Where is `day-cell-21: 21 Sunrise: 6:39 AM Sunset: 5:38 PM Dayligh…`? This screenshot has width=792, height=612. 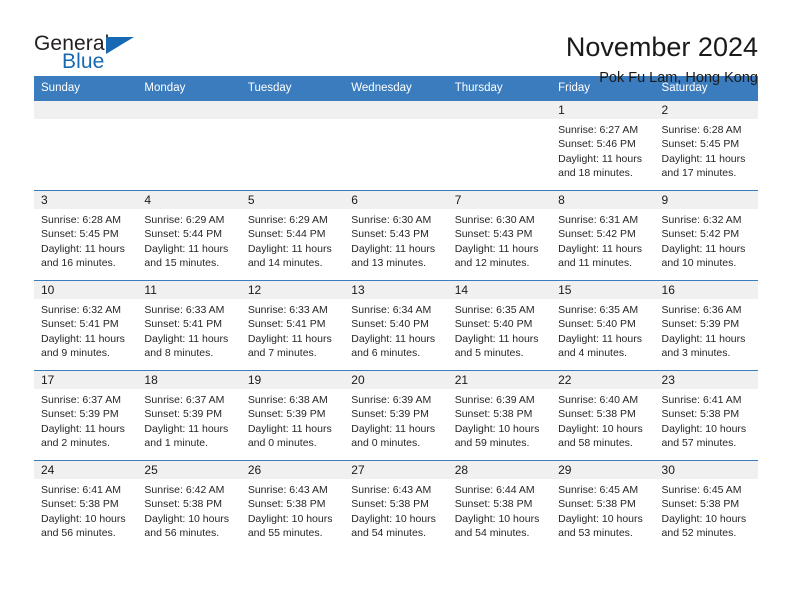 day-cell-21: 21 Sunrise: 6:39 AM Sunset: 5:38 PM Dayligh… is located at coordinates (499, 415).